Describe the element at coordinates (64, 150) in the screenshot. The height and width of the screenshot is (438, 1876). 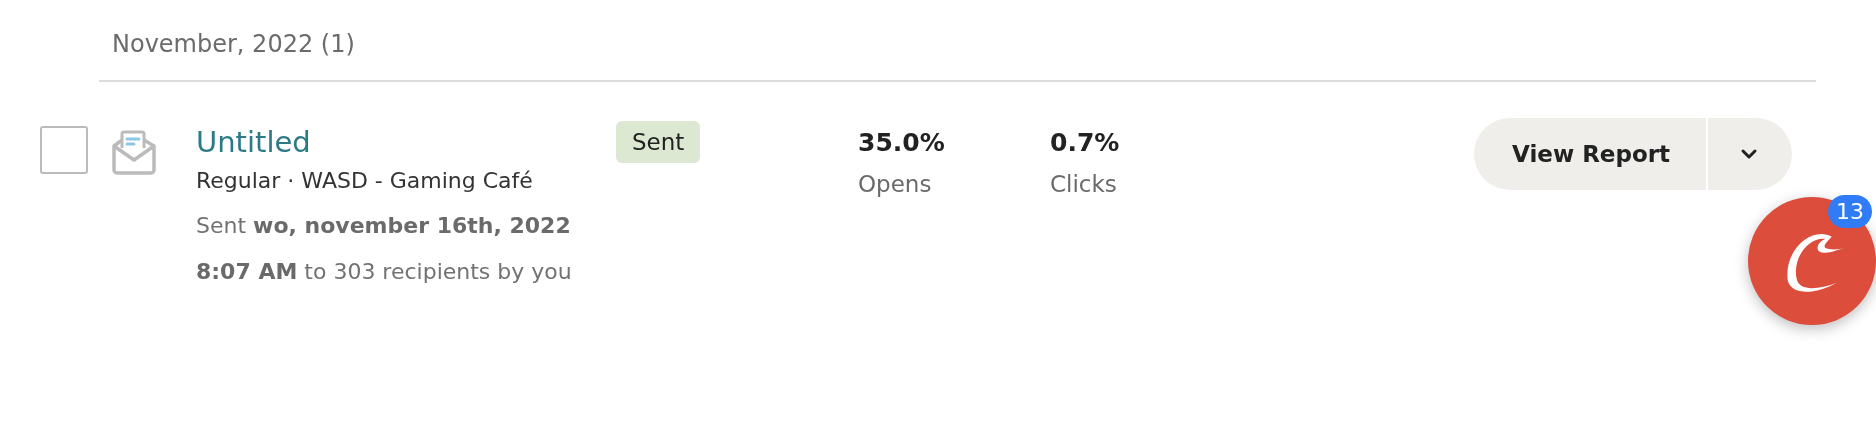
I see `checkbox` at that location.